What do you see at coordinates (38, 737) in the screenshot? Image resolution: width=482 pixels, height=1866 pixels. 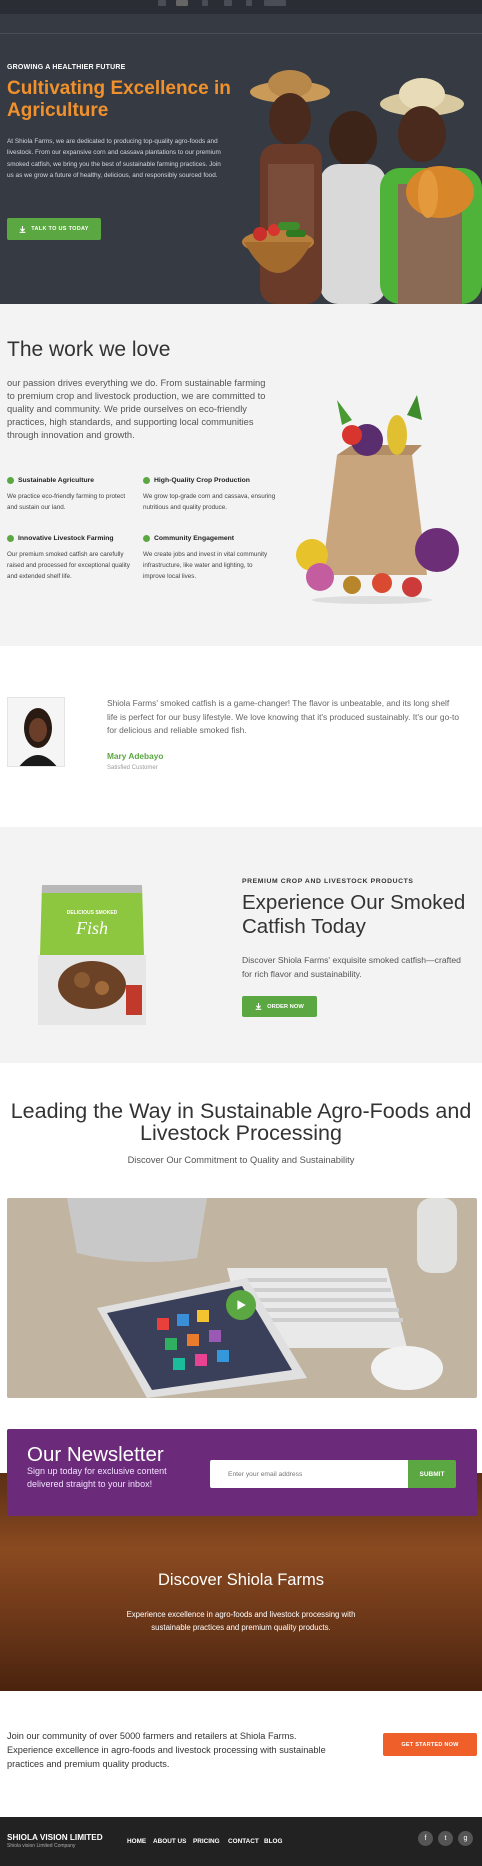 I see `customer-photo` at bounding box center [38, 737].